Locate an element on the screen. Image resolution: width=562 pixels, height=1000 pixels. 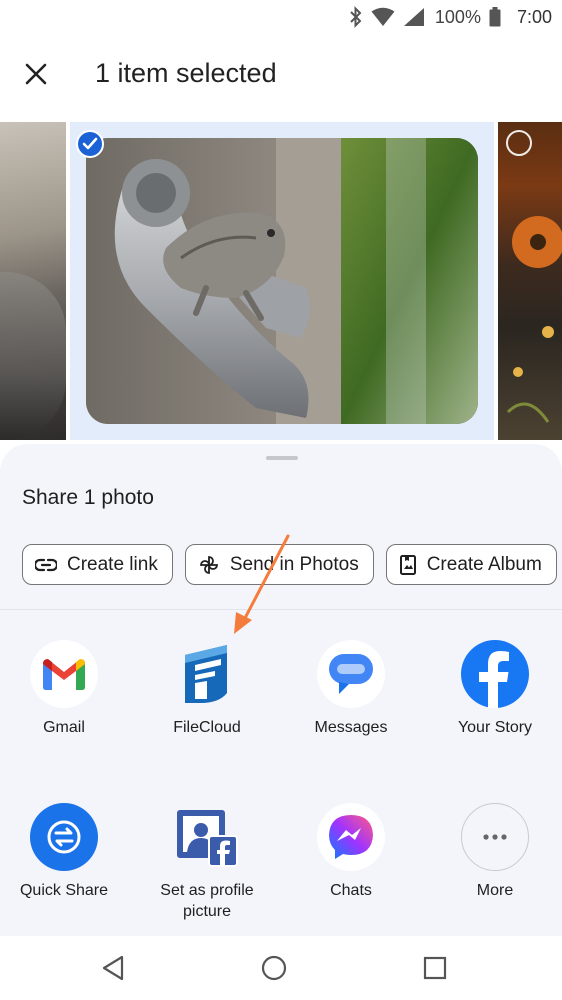
messenger-icon is located at coordinates (351, 837).